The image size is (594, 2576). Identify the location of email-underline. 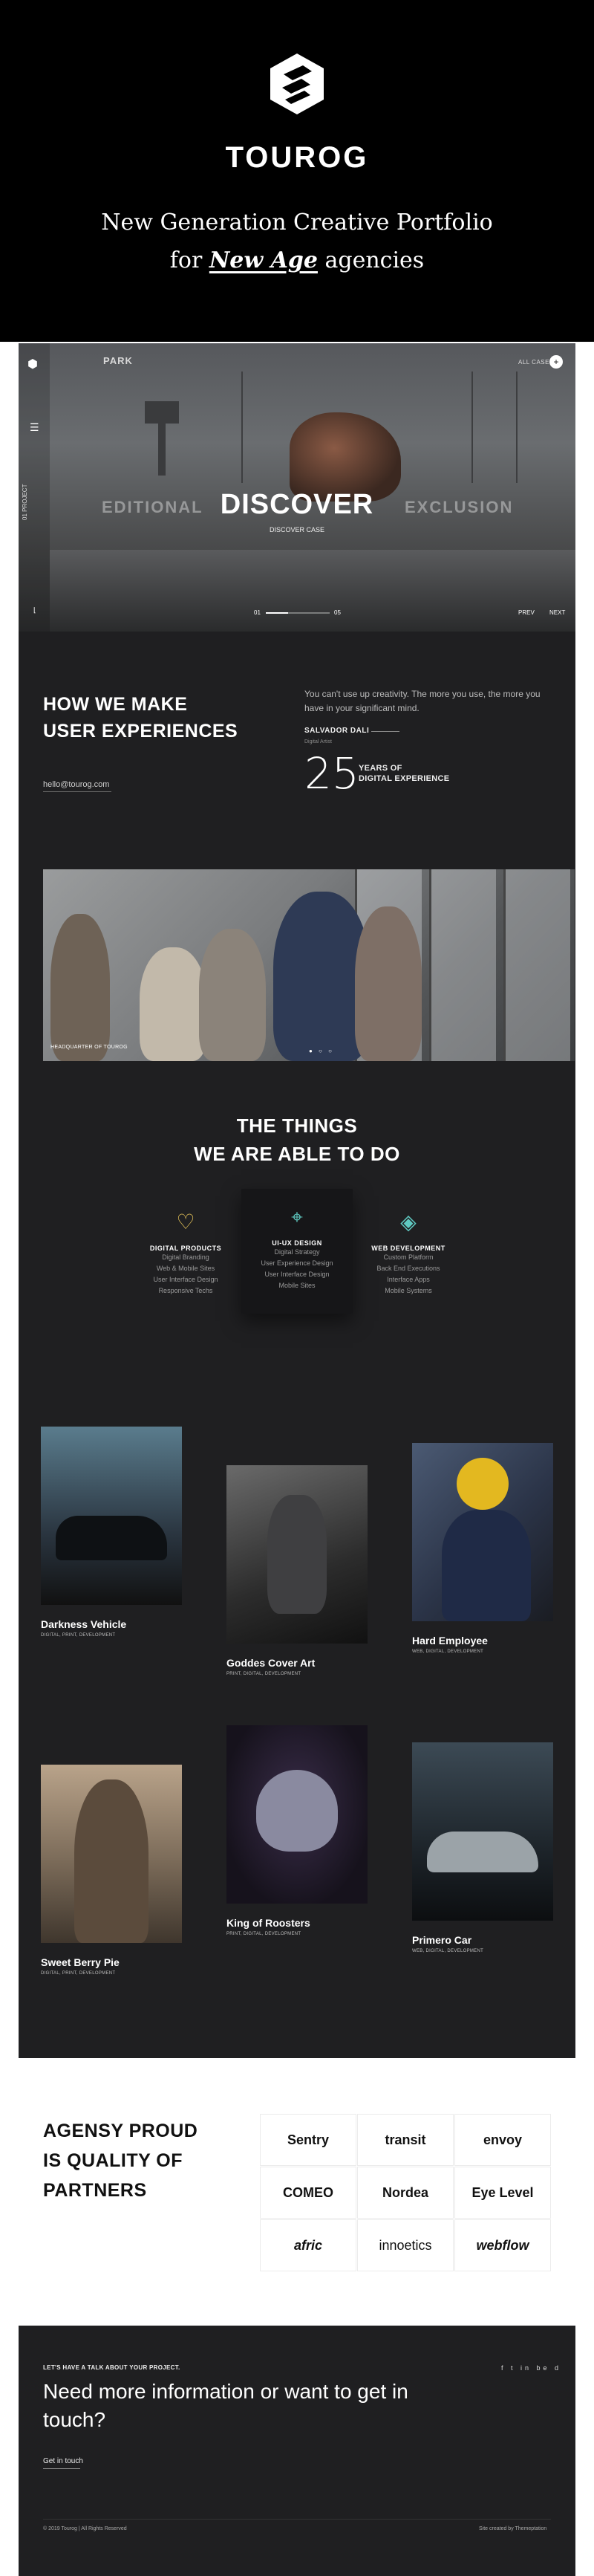
(77, 791).